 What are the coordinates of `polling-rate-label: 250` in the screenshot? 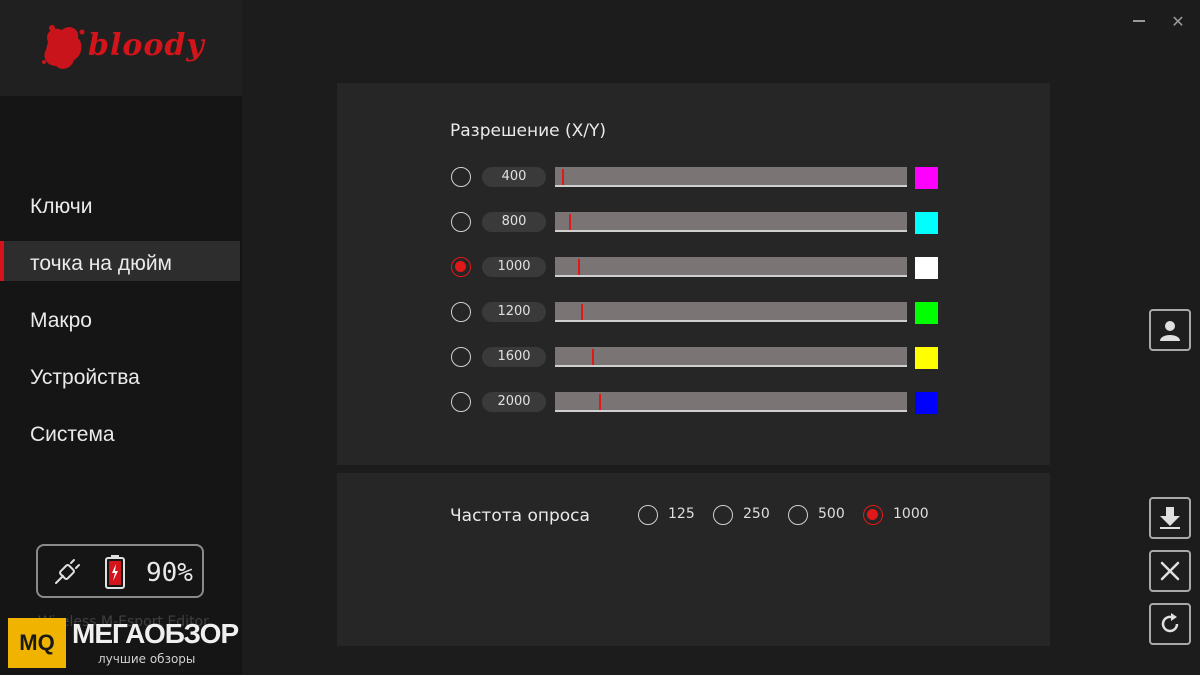 It's located at (756, 514).